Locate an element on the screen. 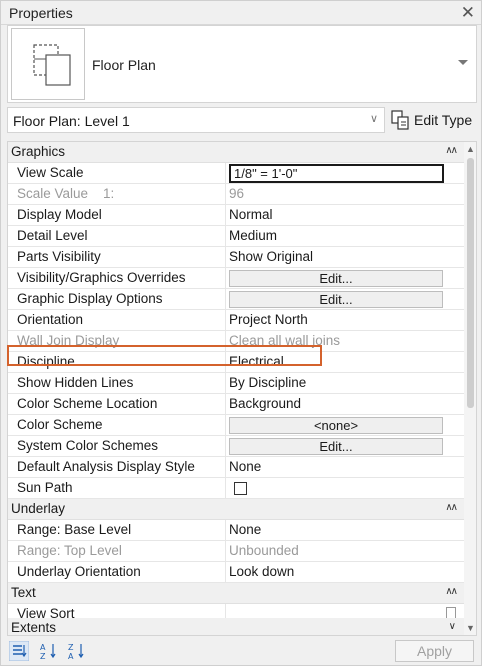 The image size is (482, 666). prop-value: Project North is located at coordinates (268, 319).